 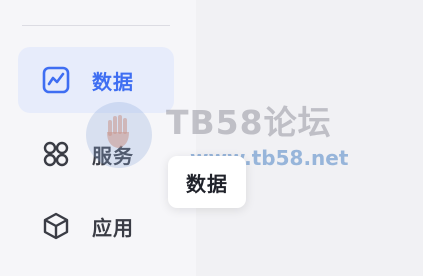 What do you see at coordinates (113, 81) in the screenshot?
I see `sidebar-item-label: 数据` at bounding box center [113, 81].